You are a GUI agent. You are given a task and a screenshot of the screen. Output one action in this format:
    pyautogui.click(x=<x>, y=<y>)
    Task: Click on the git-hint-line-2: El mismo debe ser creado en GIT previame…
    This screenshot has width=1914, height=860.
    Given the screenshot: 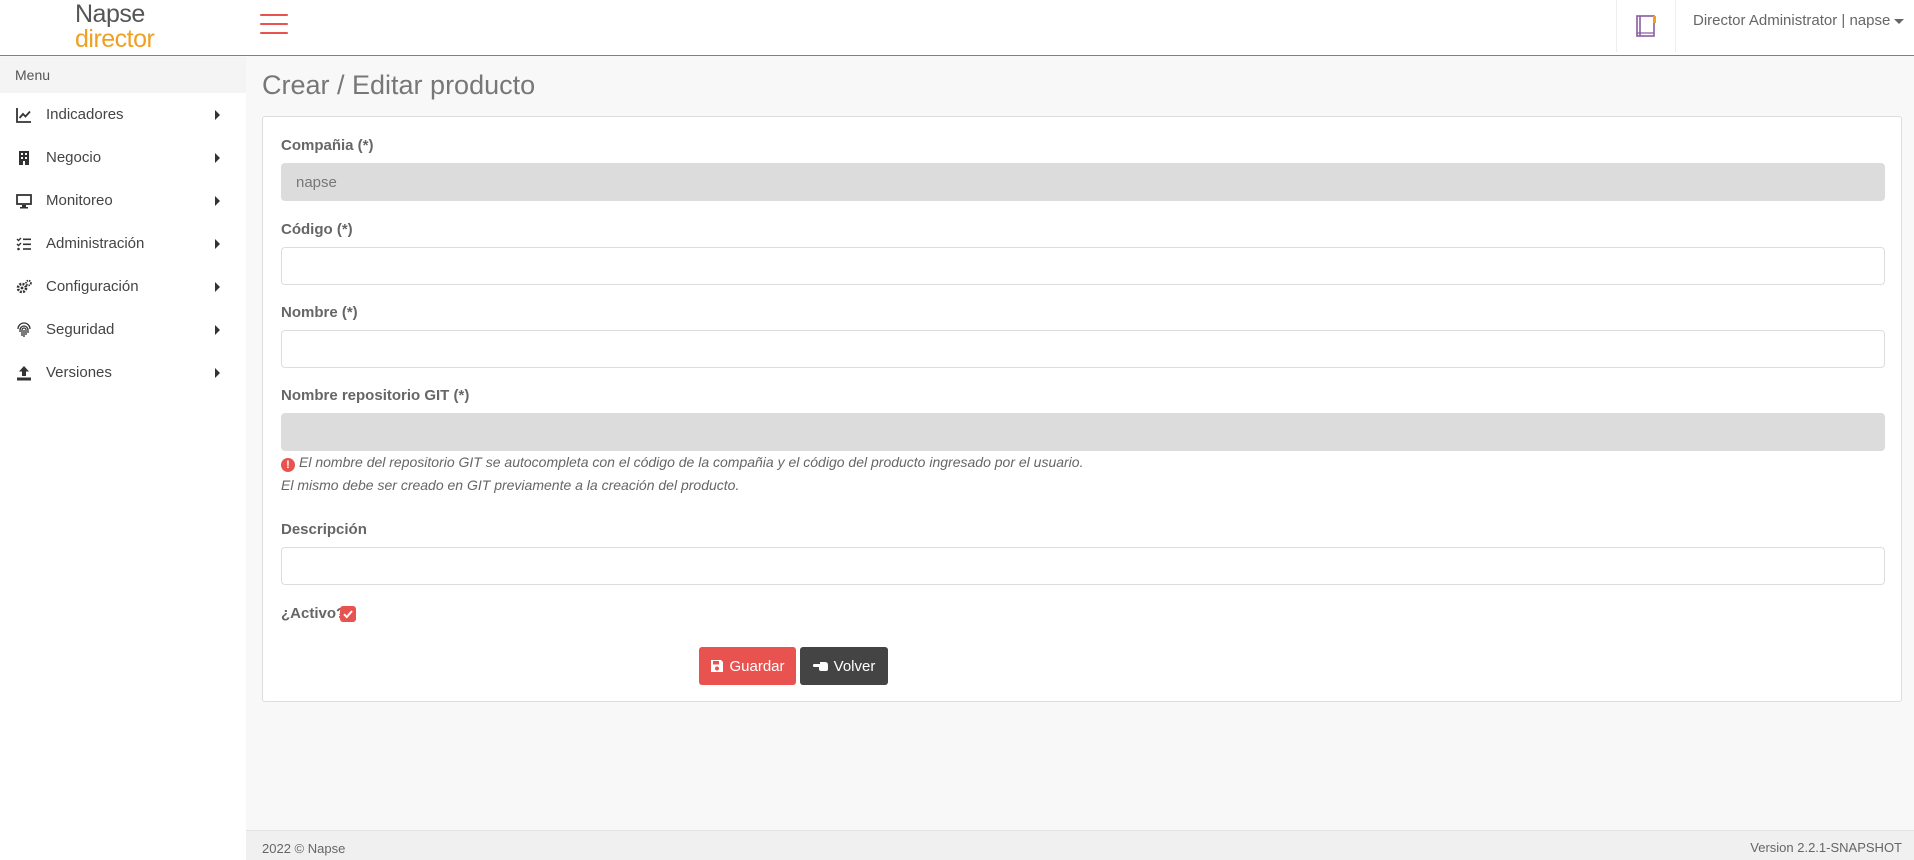 What is the action you would take?
    pyautogui.click(x=510, y=485)
    